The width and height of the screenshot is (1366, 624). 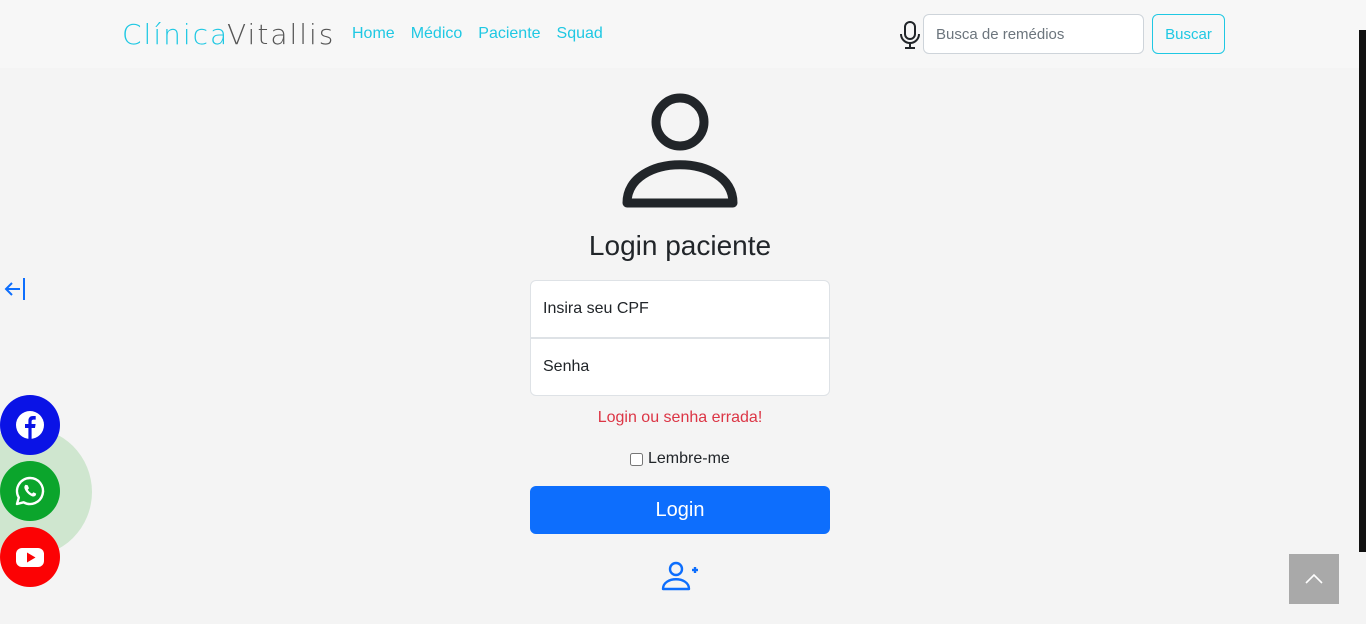 I want to click on remember-checkbox, so click(x=636, y=459).